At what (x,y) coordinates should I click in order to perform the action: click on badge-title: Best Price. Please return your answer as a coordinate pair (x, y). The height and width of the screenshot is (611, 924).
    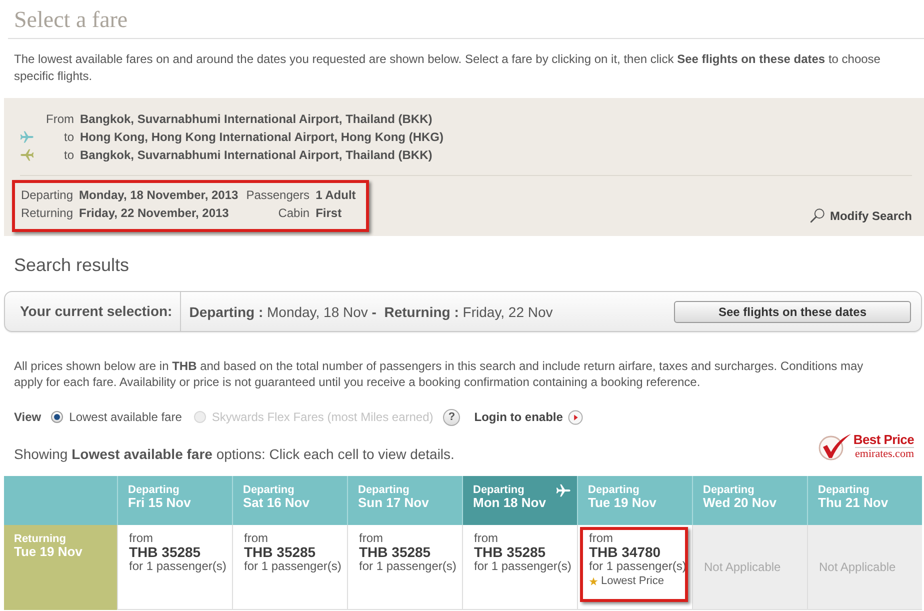
    Looking at the image, I should click on (883, 440).